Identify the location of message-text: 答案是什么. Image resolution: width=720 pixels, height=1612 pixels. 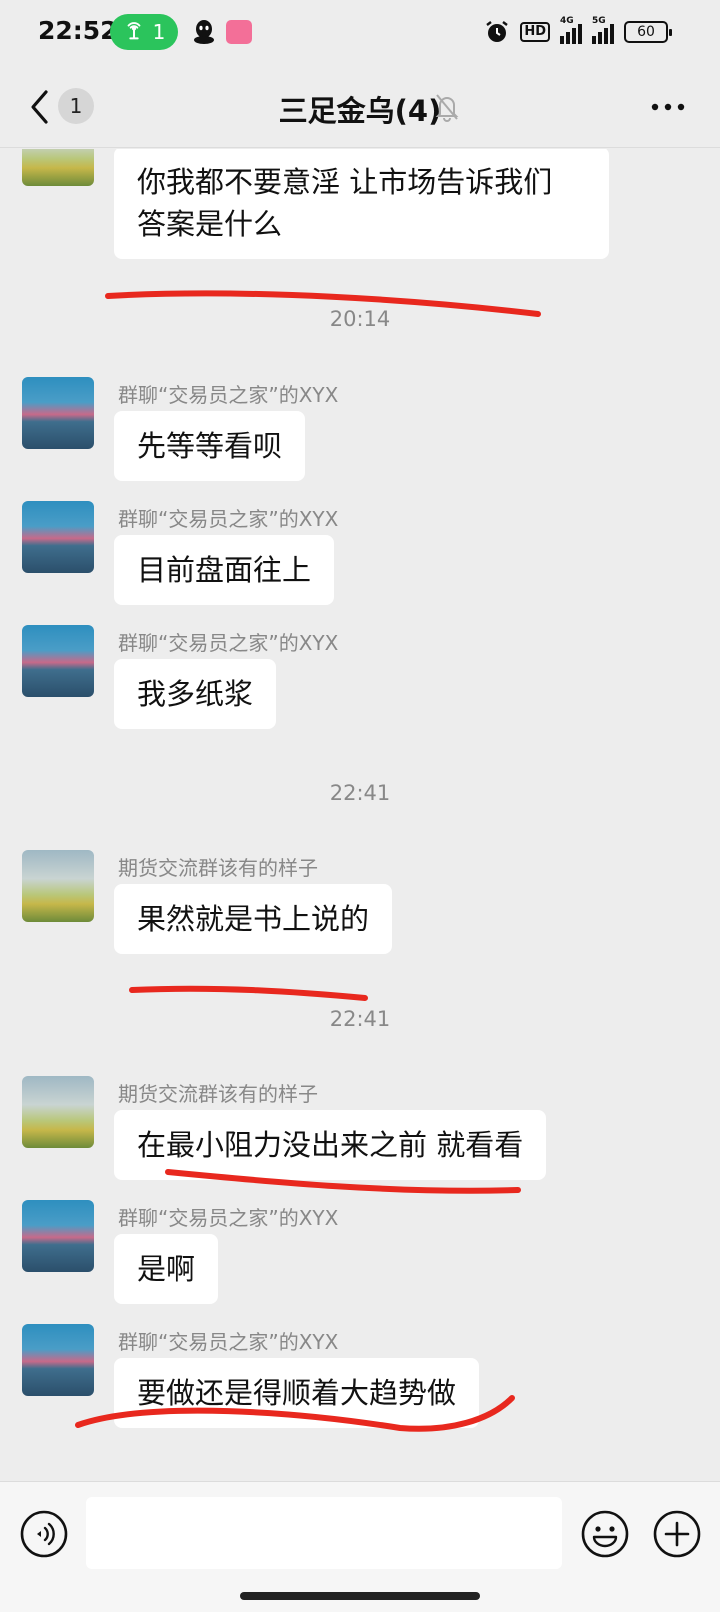
(210, 224).